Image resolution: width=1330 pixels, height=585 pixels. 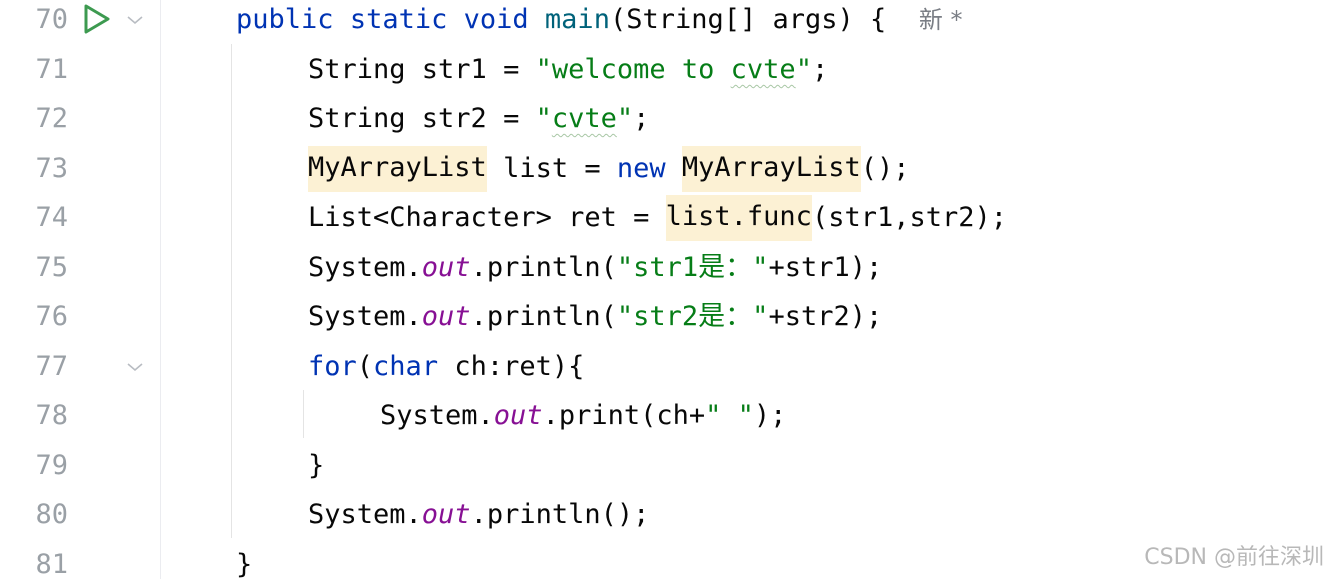 I want to click on code-text: );, so click(x=770, y=415).